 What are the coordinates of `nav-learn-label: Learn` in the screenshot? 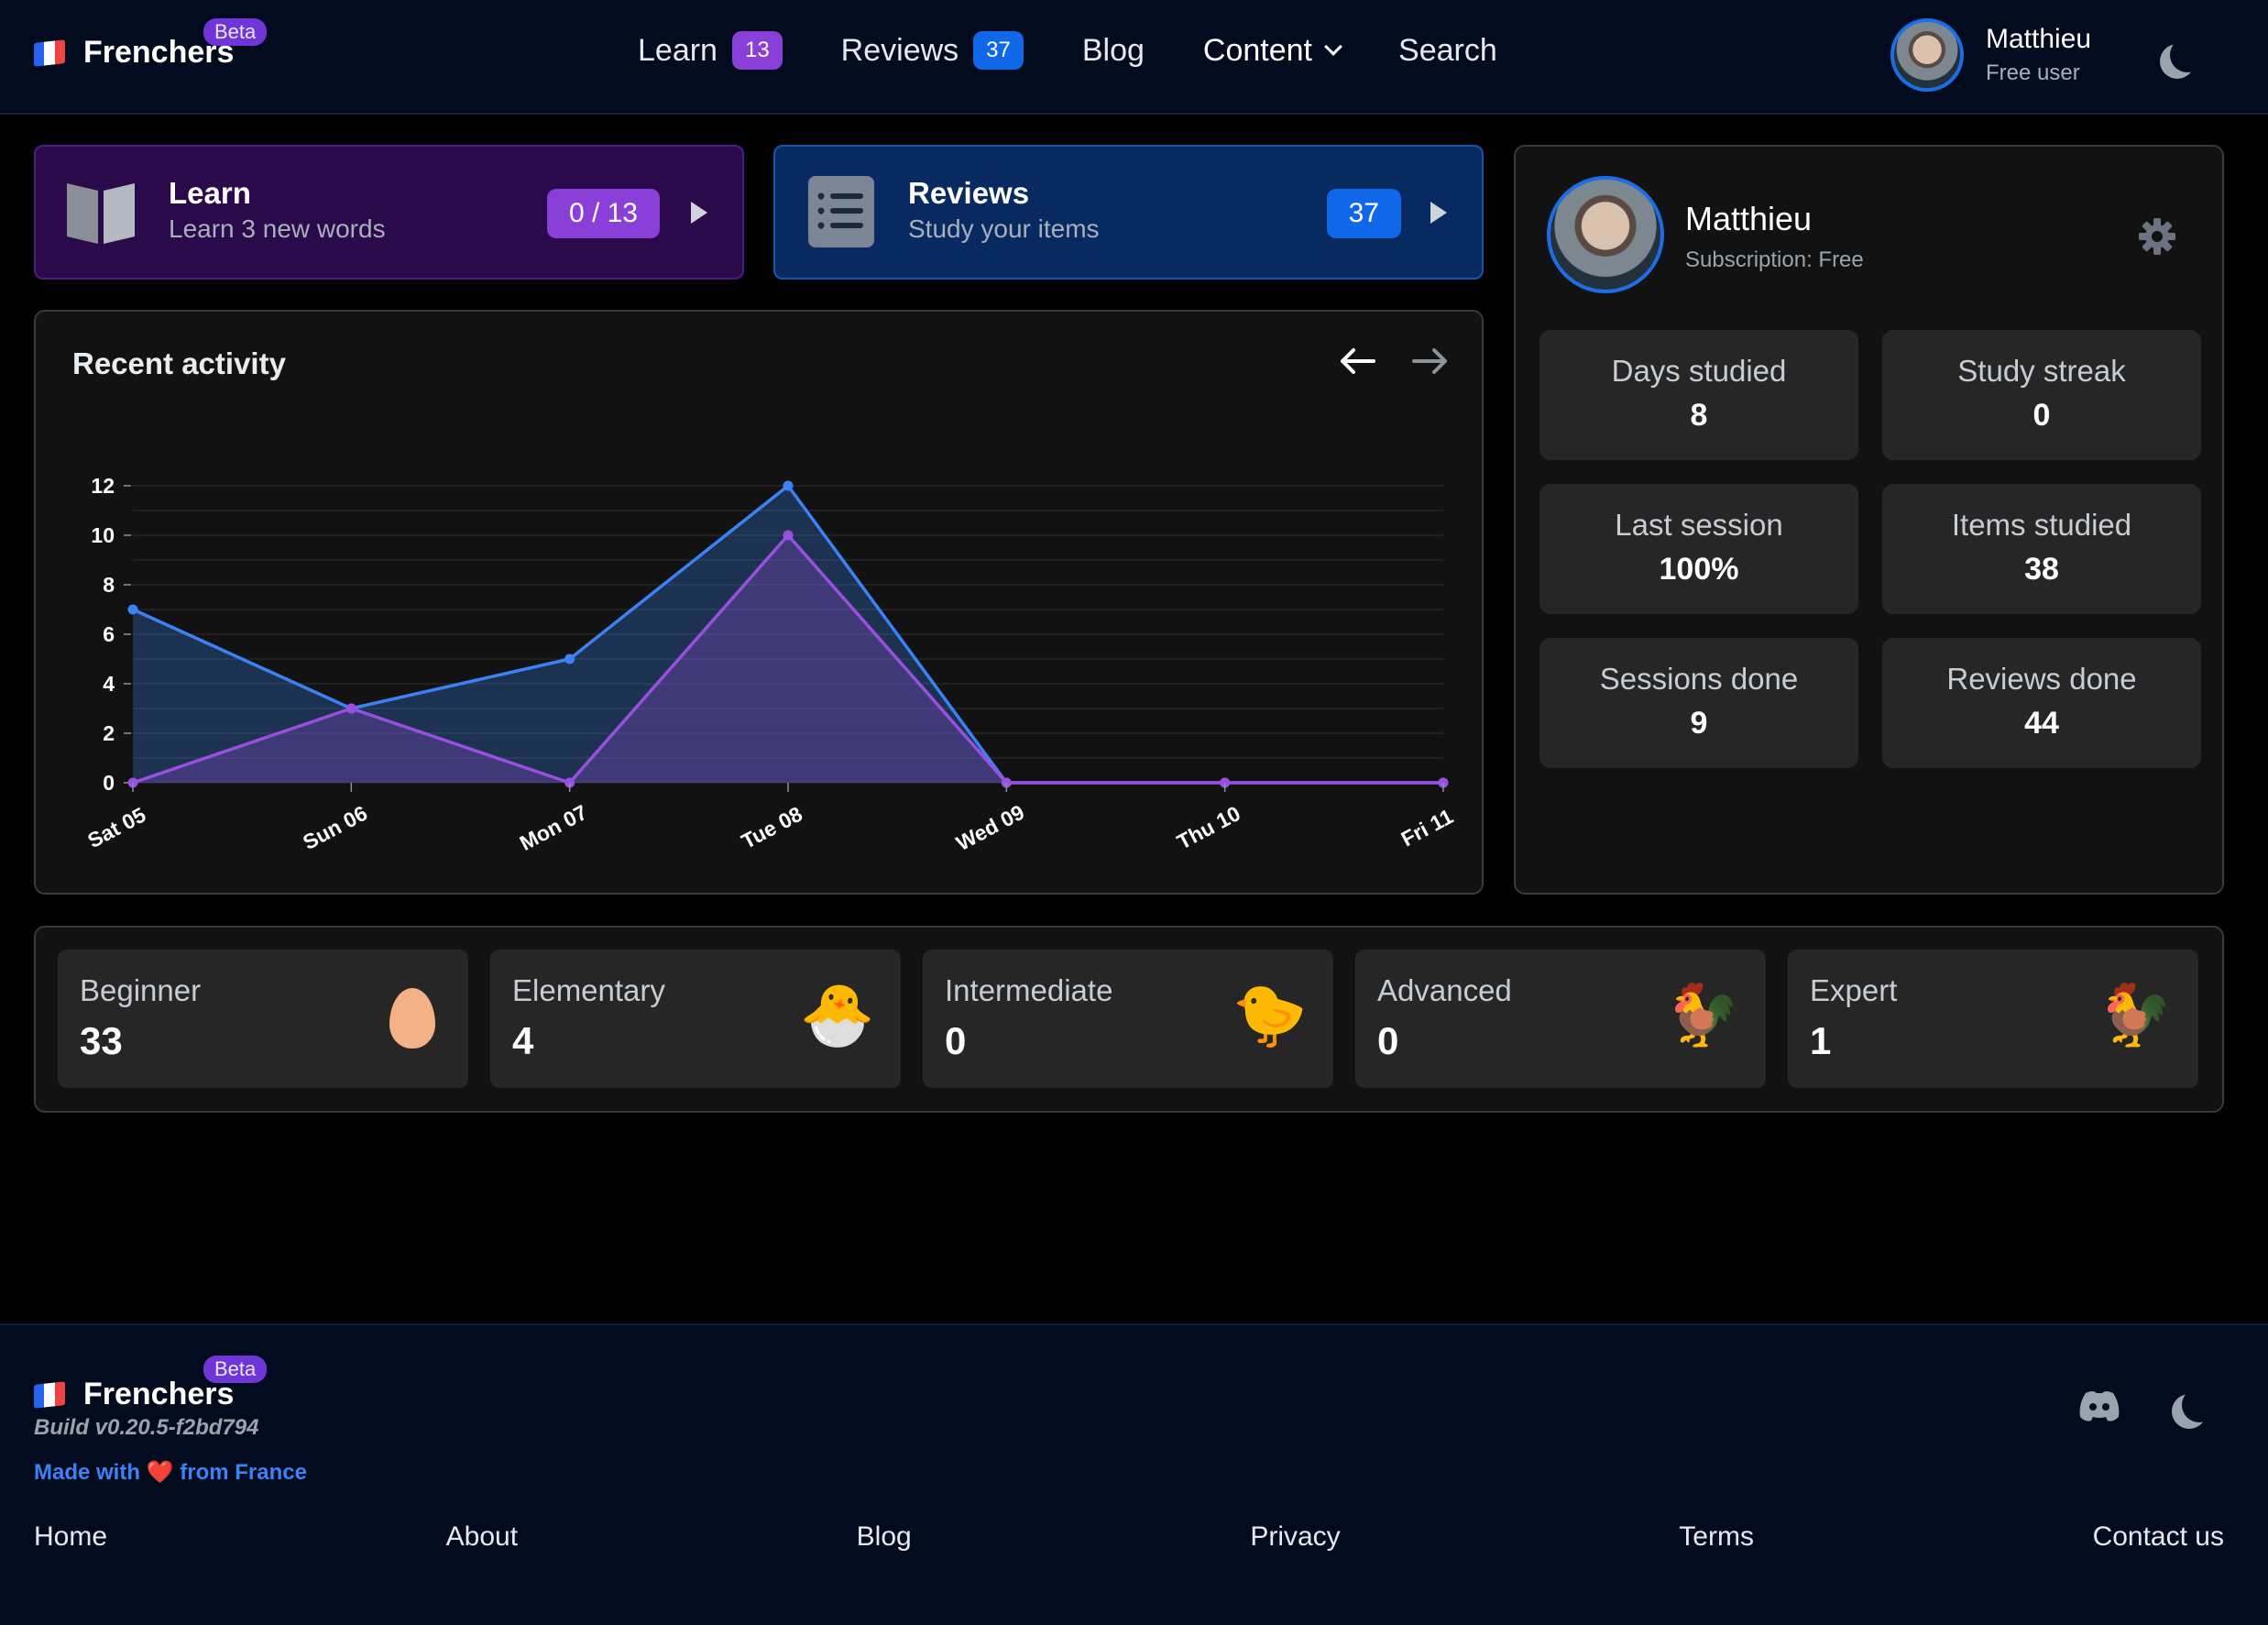 It's located at (678, 50).